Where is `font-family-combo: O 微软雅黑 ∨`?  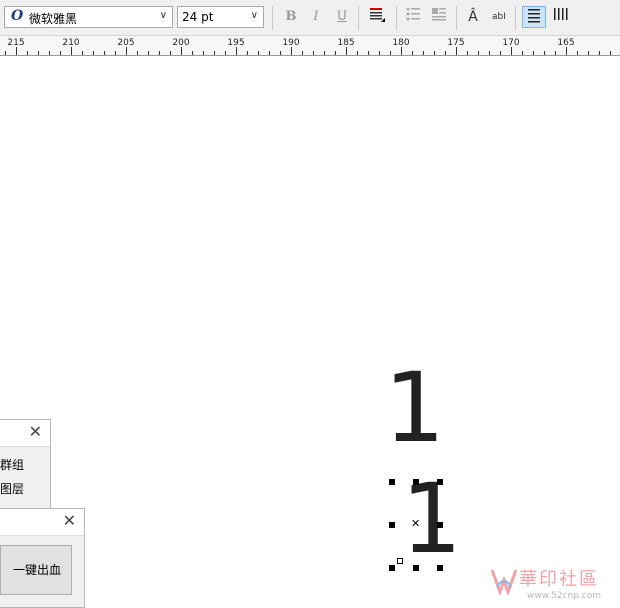
font-family-combo: O 微软雅黑 ∨ is located at coordinates (88, 17).